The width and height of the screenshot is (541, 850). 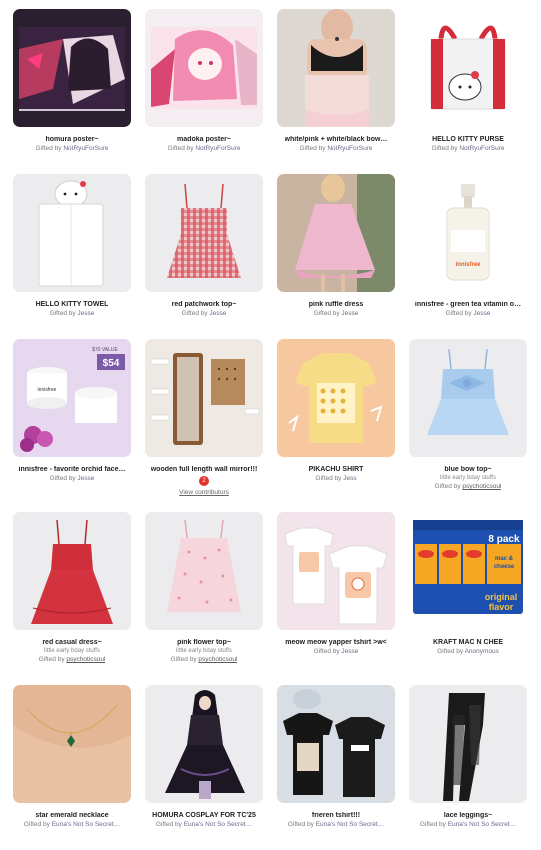 I want to click on gift-title: HELLO KITTY TOWEL, so click(x=72, y=304).